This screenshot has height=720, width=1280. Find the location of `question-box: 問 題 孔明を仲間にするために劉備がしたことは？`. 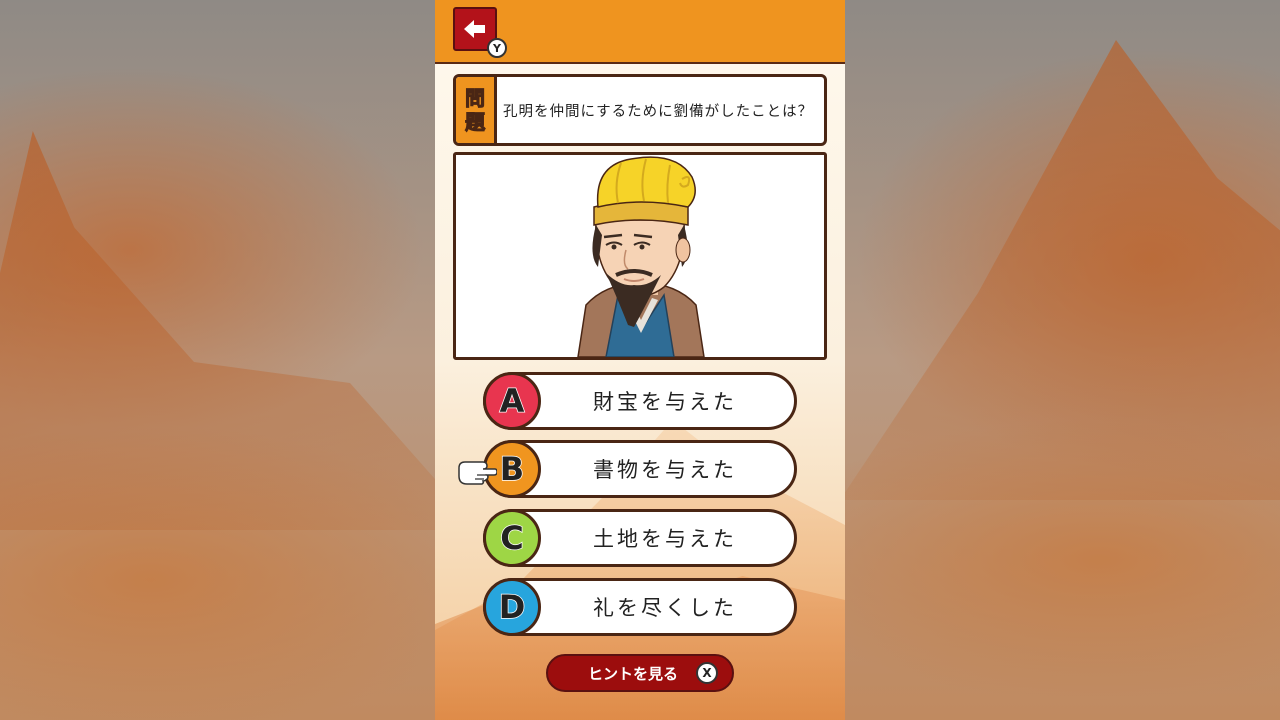

question-box: 問 題 孔明を仲間にするために劉備がしたことは？ is located at coordinates (640, 110).